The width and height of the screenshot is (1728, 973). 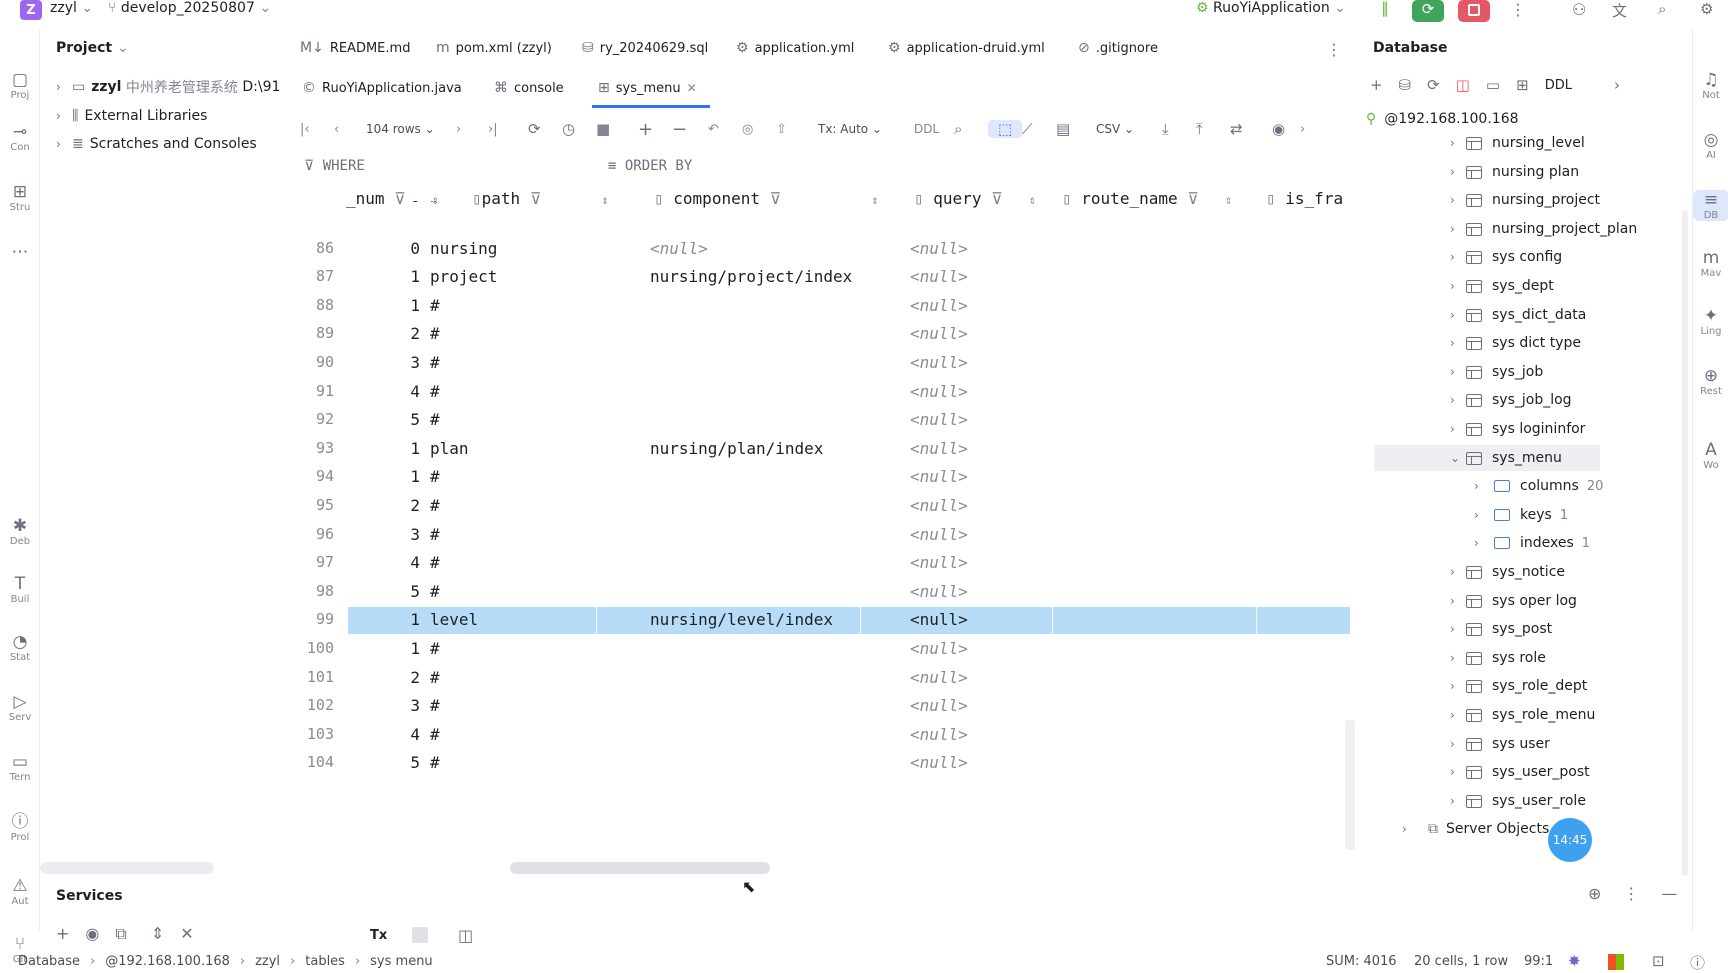 I want to click on cell-num: 2, so click(x=410, y=333).